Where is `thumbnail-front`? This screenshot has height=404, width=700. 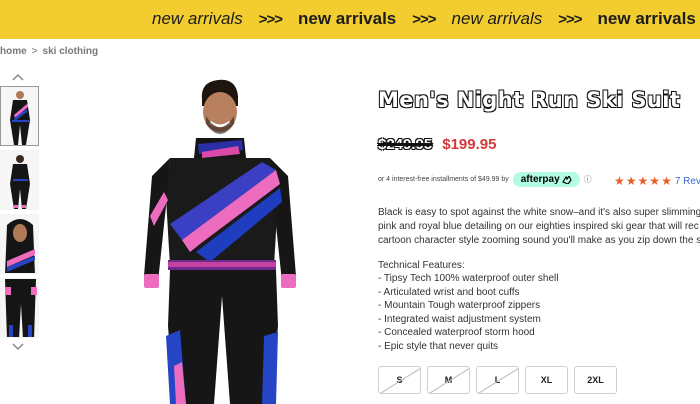 thumbnail-front is located at coordinates (19, 116).